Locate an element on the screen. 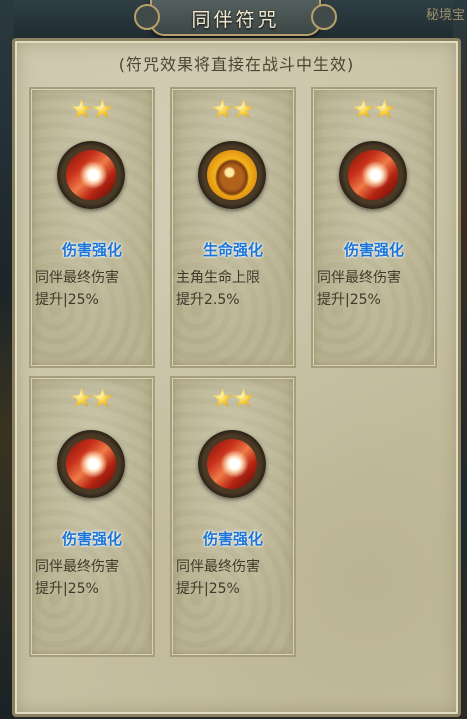 This screenshot has height=719, width=467. flexed-arm-icon is located at coordinates (232, 175).